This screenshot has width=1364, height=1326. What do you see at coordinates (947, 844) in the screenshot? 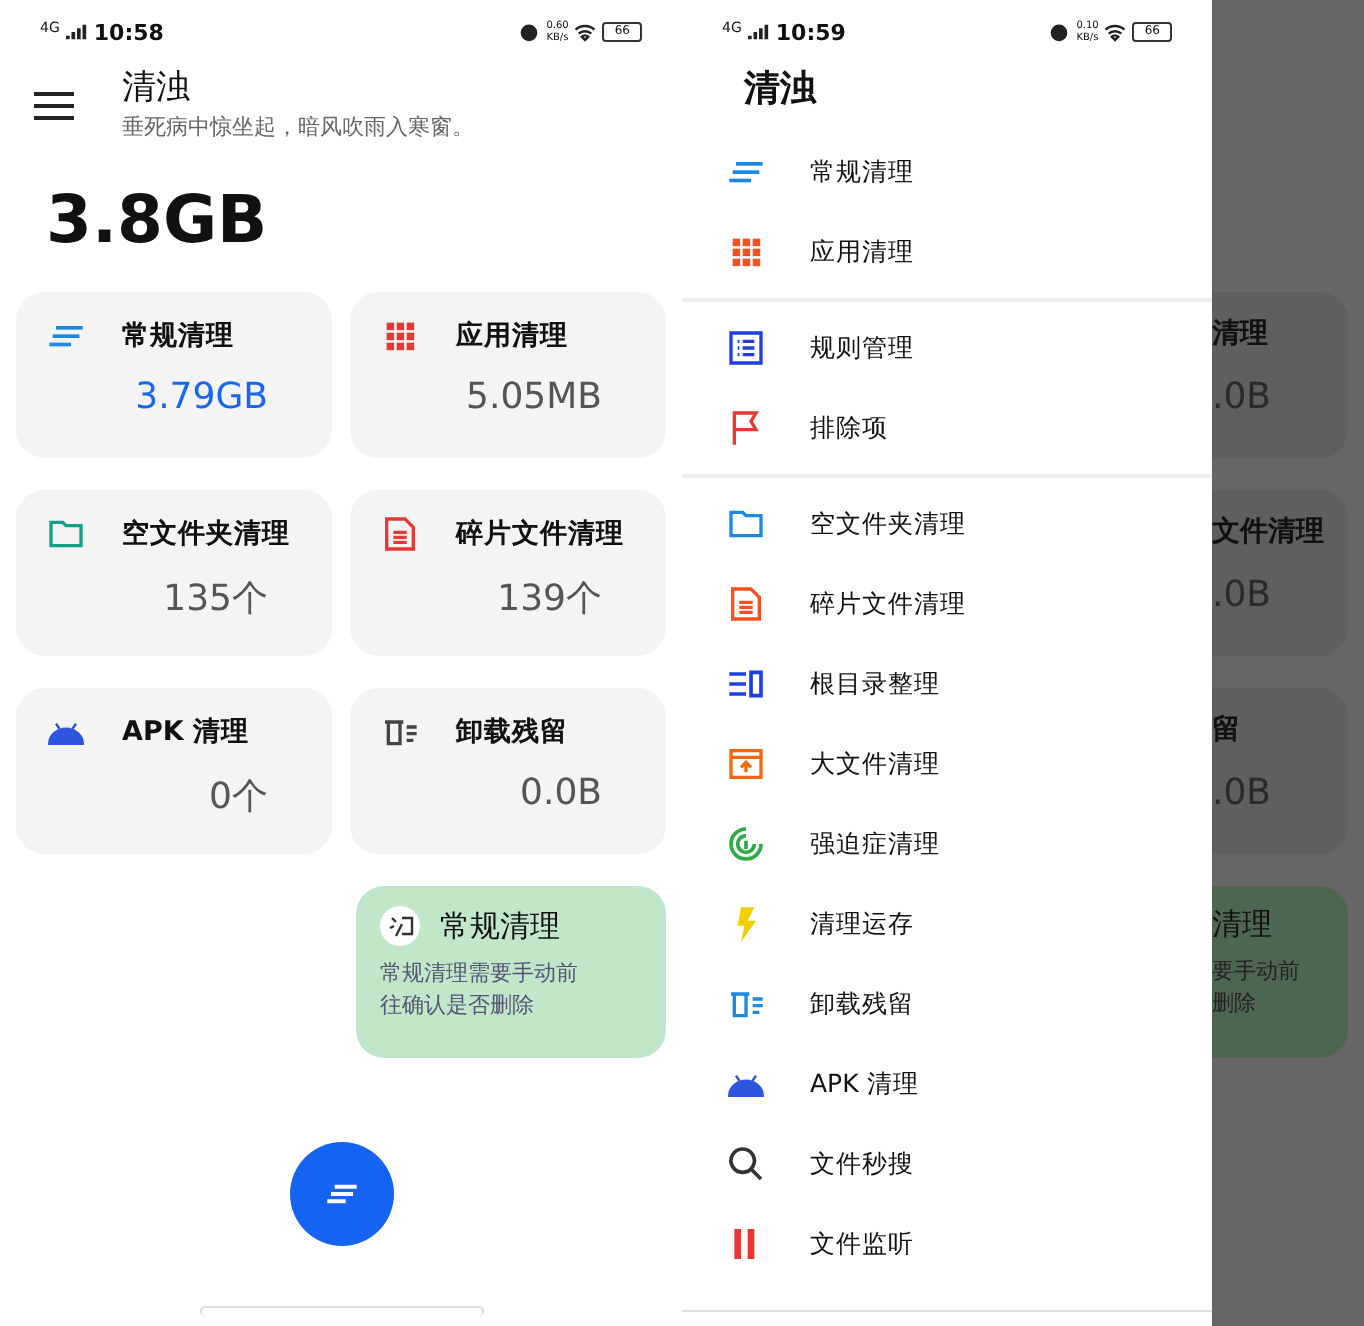
I see `drawer-item: 强迫症清理` at bounding box center [947, 844].